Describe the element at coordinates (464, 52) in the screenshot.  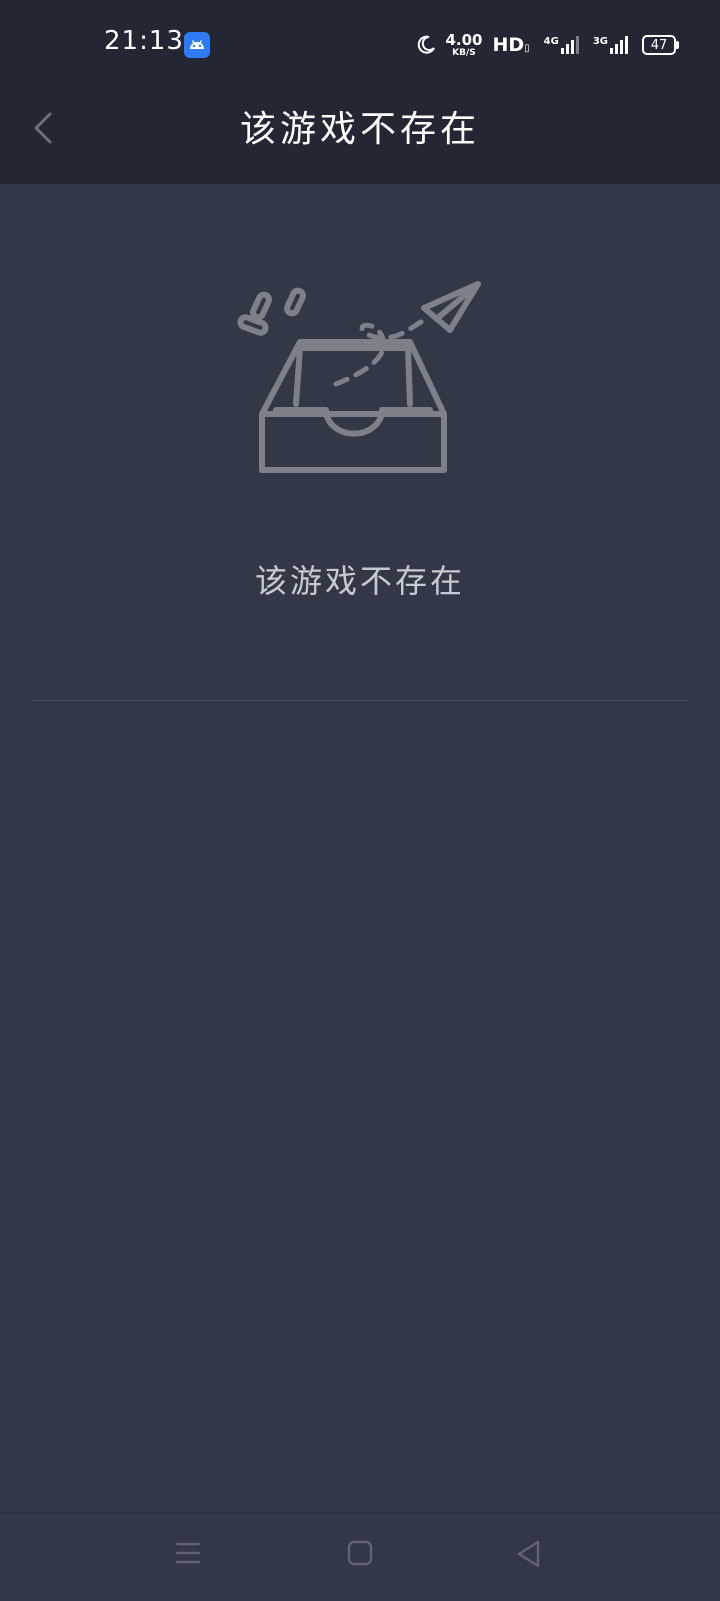
I see `network-speed-unit: KB/S` at that location.